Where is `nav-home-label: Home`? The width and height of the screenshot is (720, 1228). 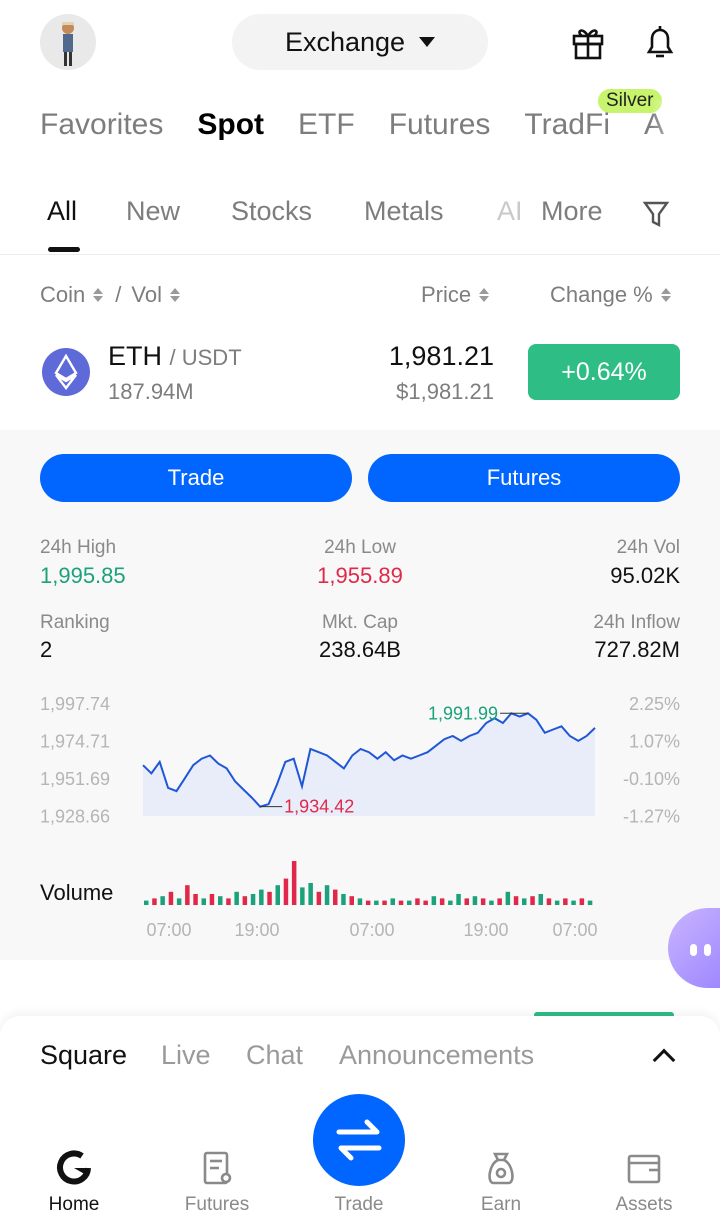 nav-home-label: Home is located at coordinates (74, 1204).